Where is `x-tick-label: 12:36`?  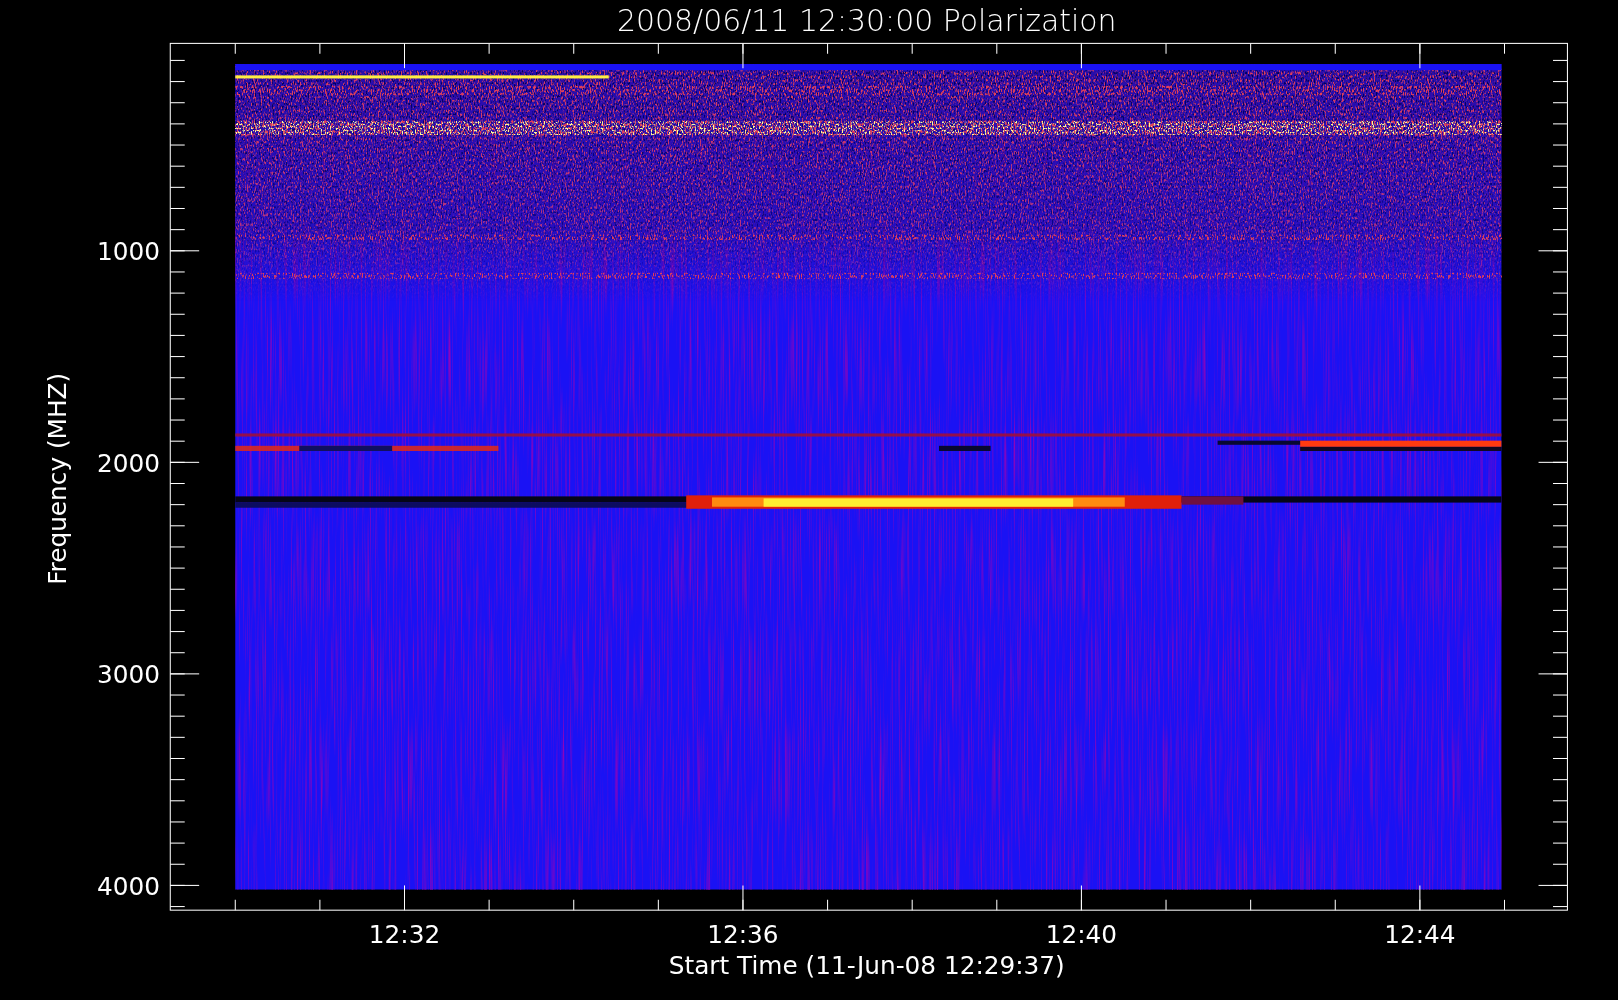 x-tick-label: 12:36 is located at coordinates (743, 935).